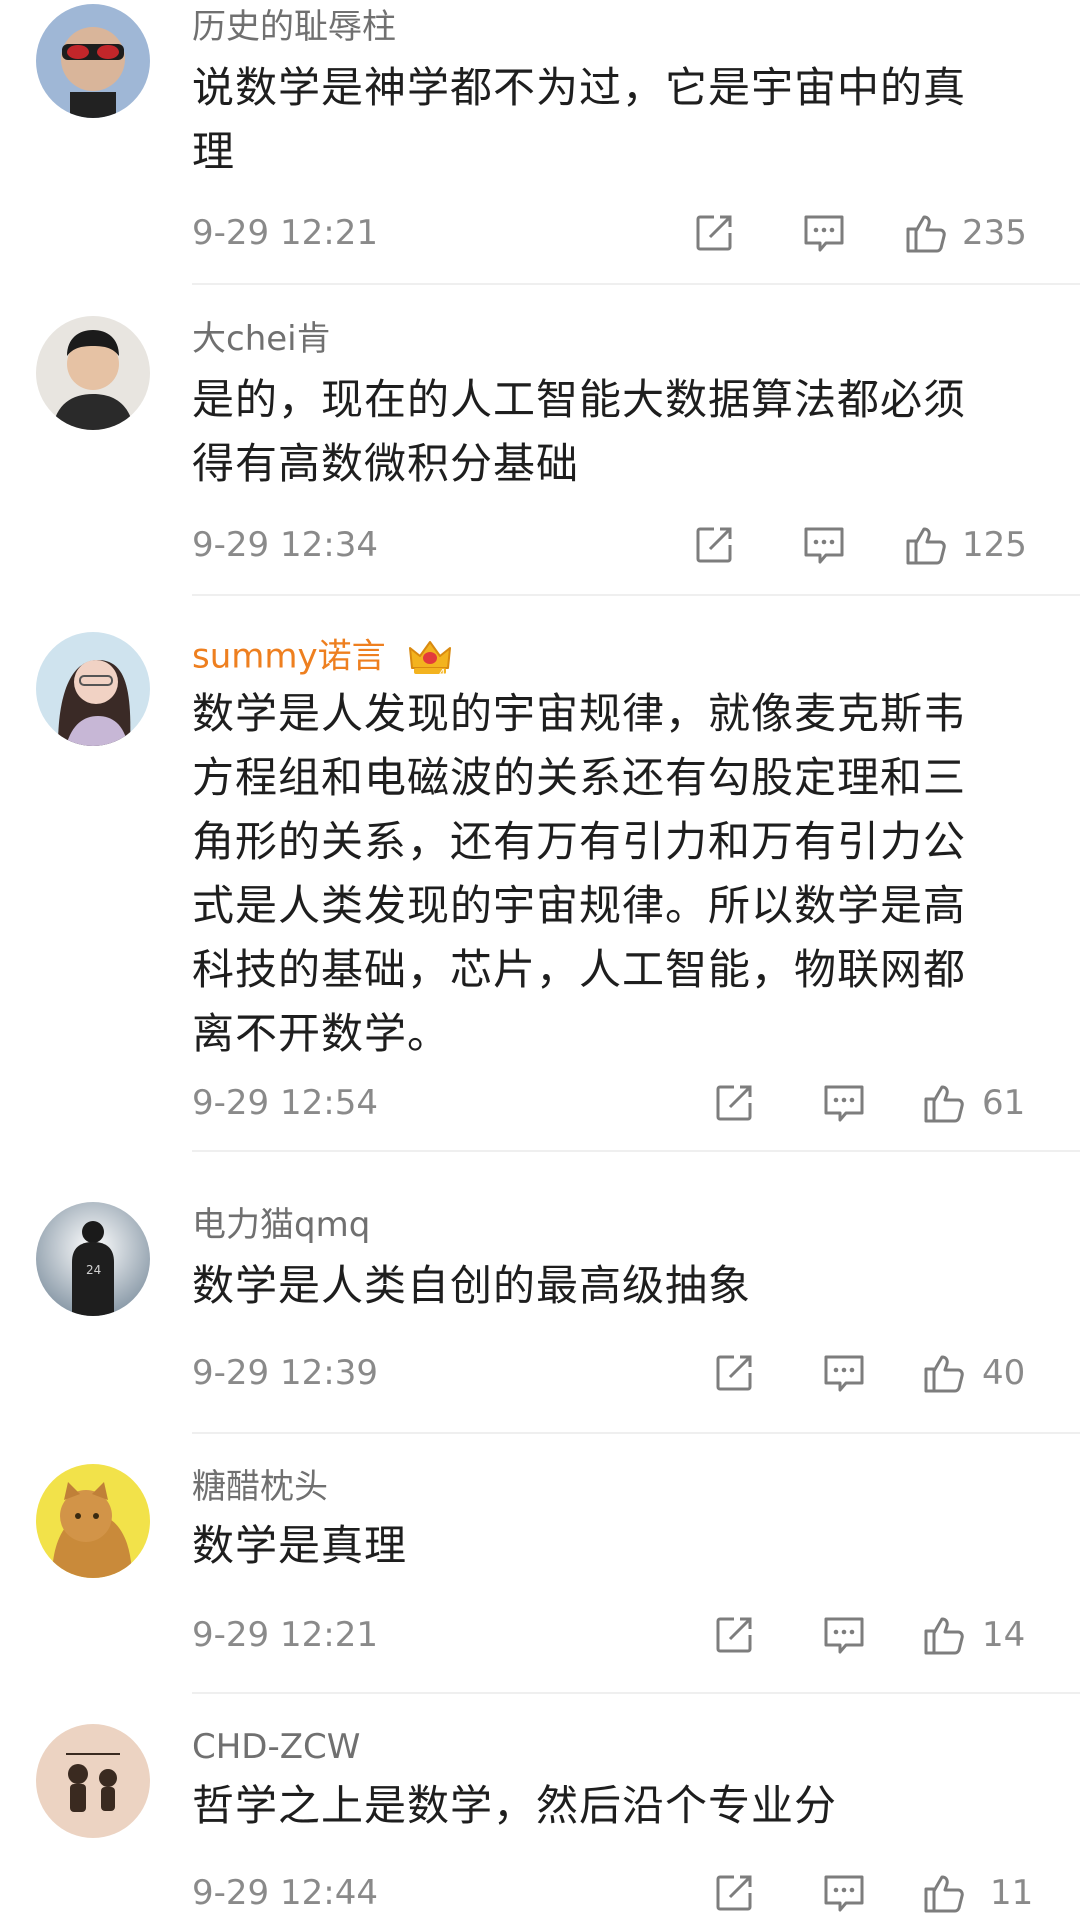 Image resolution: width=1080 pixels, height=1931 pixels. I want to click on comment-footer: 9-29 12:21 235, so click(540, 233).